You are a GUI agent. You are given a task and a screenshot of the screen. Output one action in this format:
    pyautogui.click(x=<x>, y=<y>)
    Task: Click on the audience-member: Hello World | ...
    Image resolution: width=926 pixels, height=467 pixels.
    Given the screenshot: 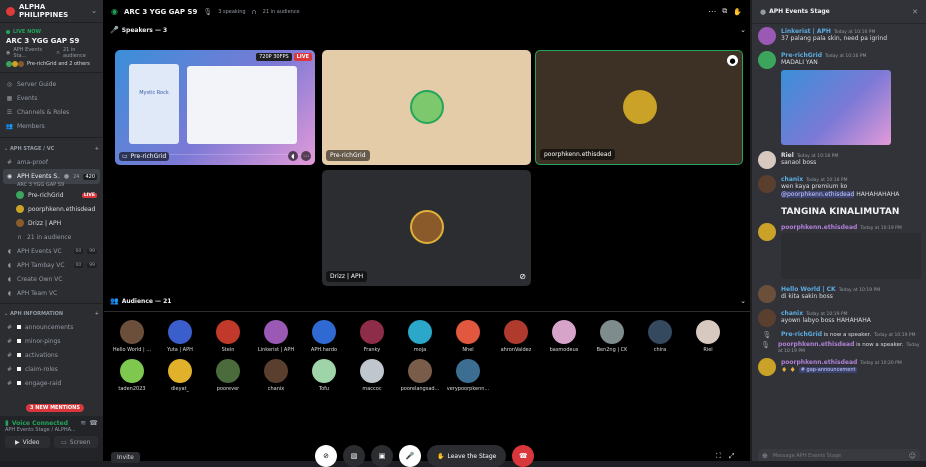 What is the action you would take?
    pyautogui.click(x=132, y=336)
    